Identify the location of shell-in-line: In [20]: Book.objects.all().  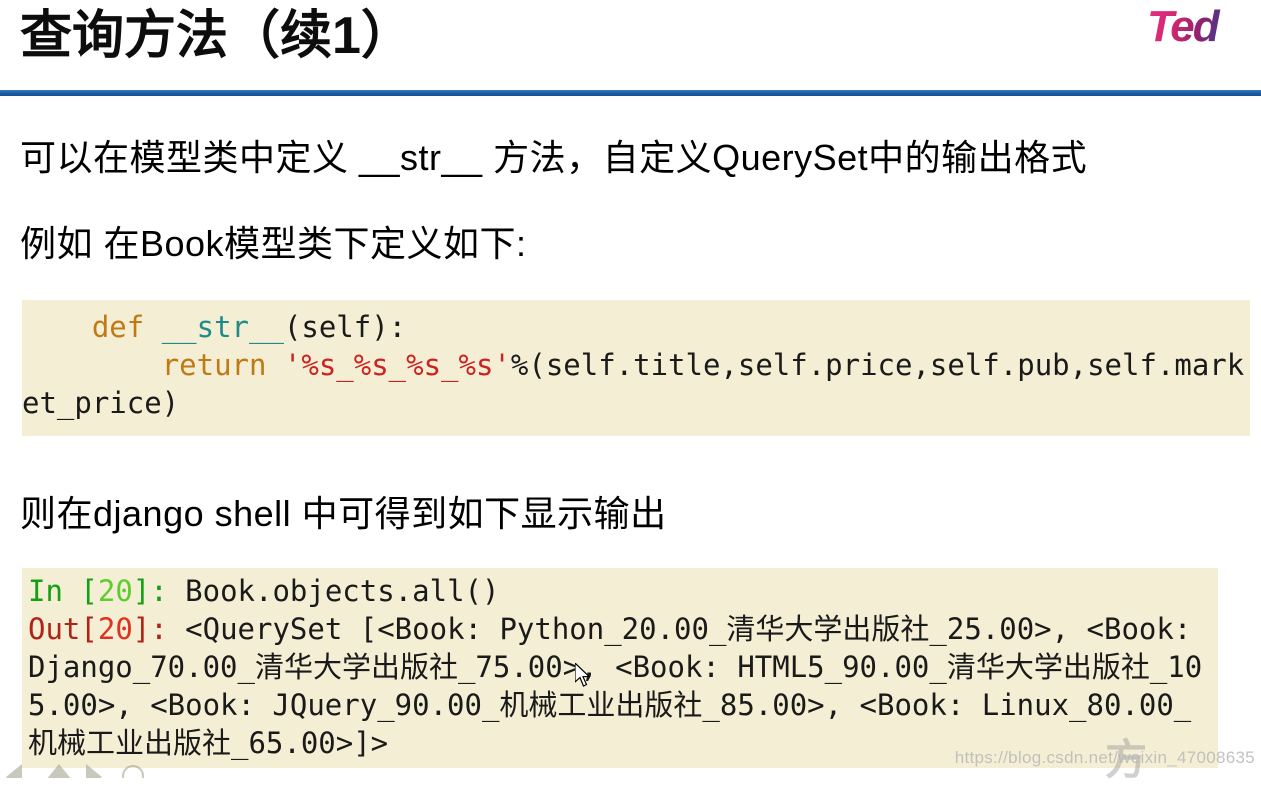
(263, 591).